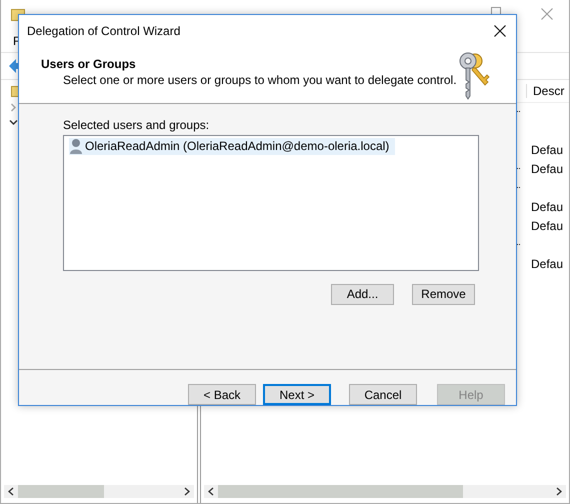  Describe the element at coordinates (500, 31) in the screenshot. I see `close-icon` at that location.